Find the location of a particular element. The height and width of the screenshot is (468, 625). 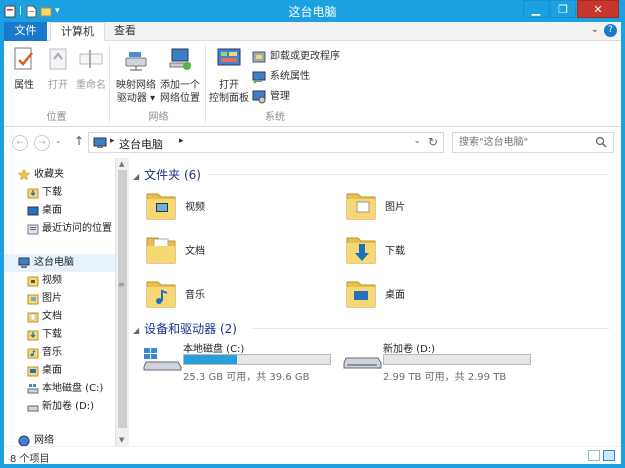

ribbon-group-system: 打开 控制面板 卸载或更改程序 系统属性 管理 系统 is located at coordinates (275, 84).